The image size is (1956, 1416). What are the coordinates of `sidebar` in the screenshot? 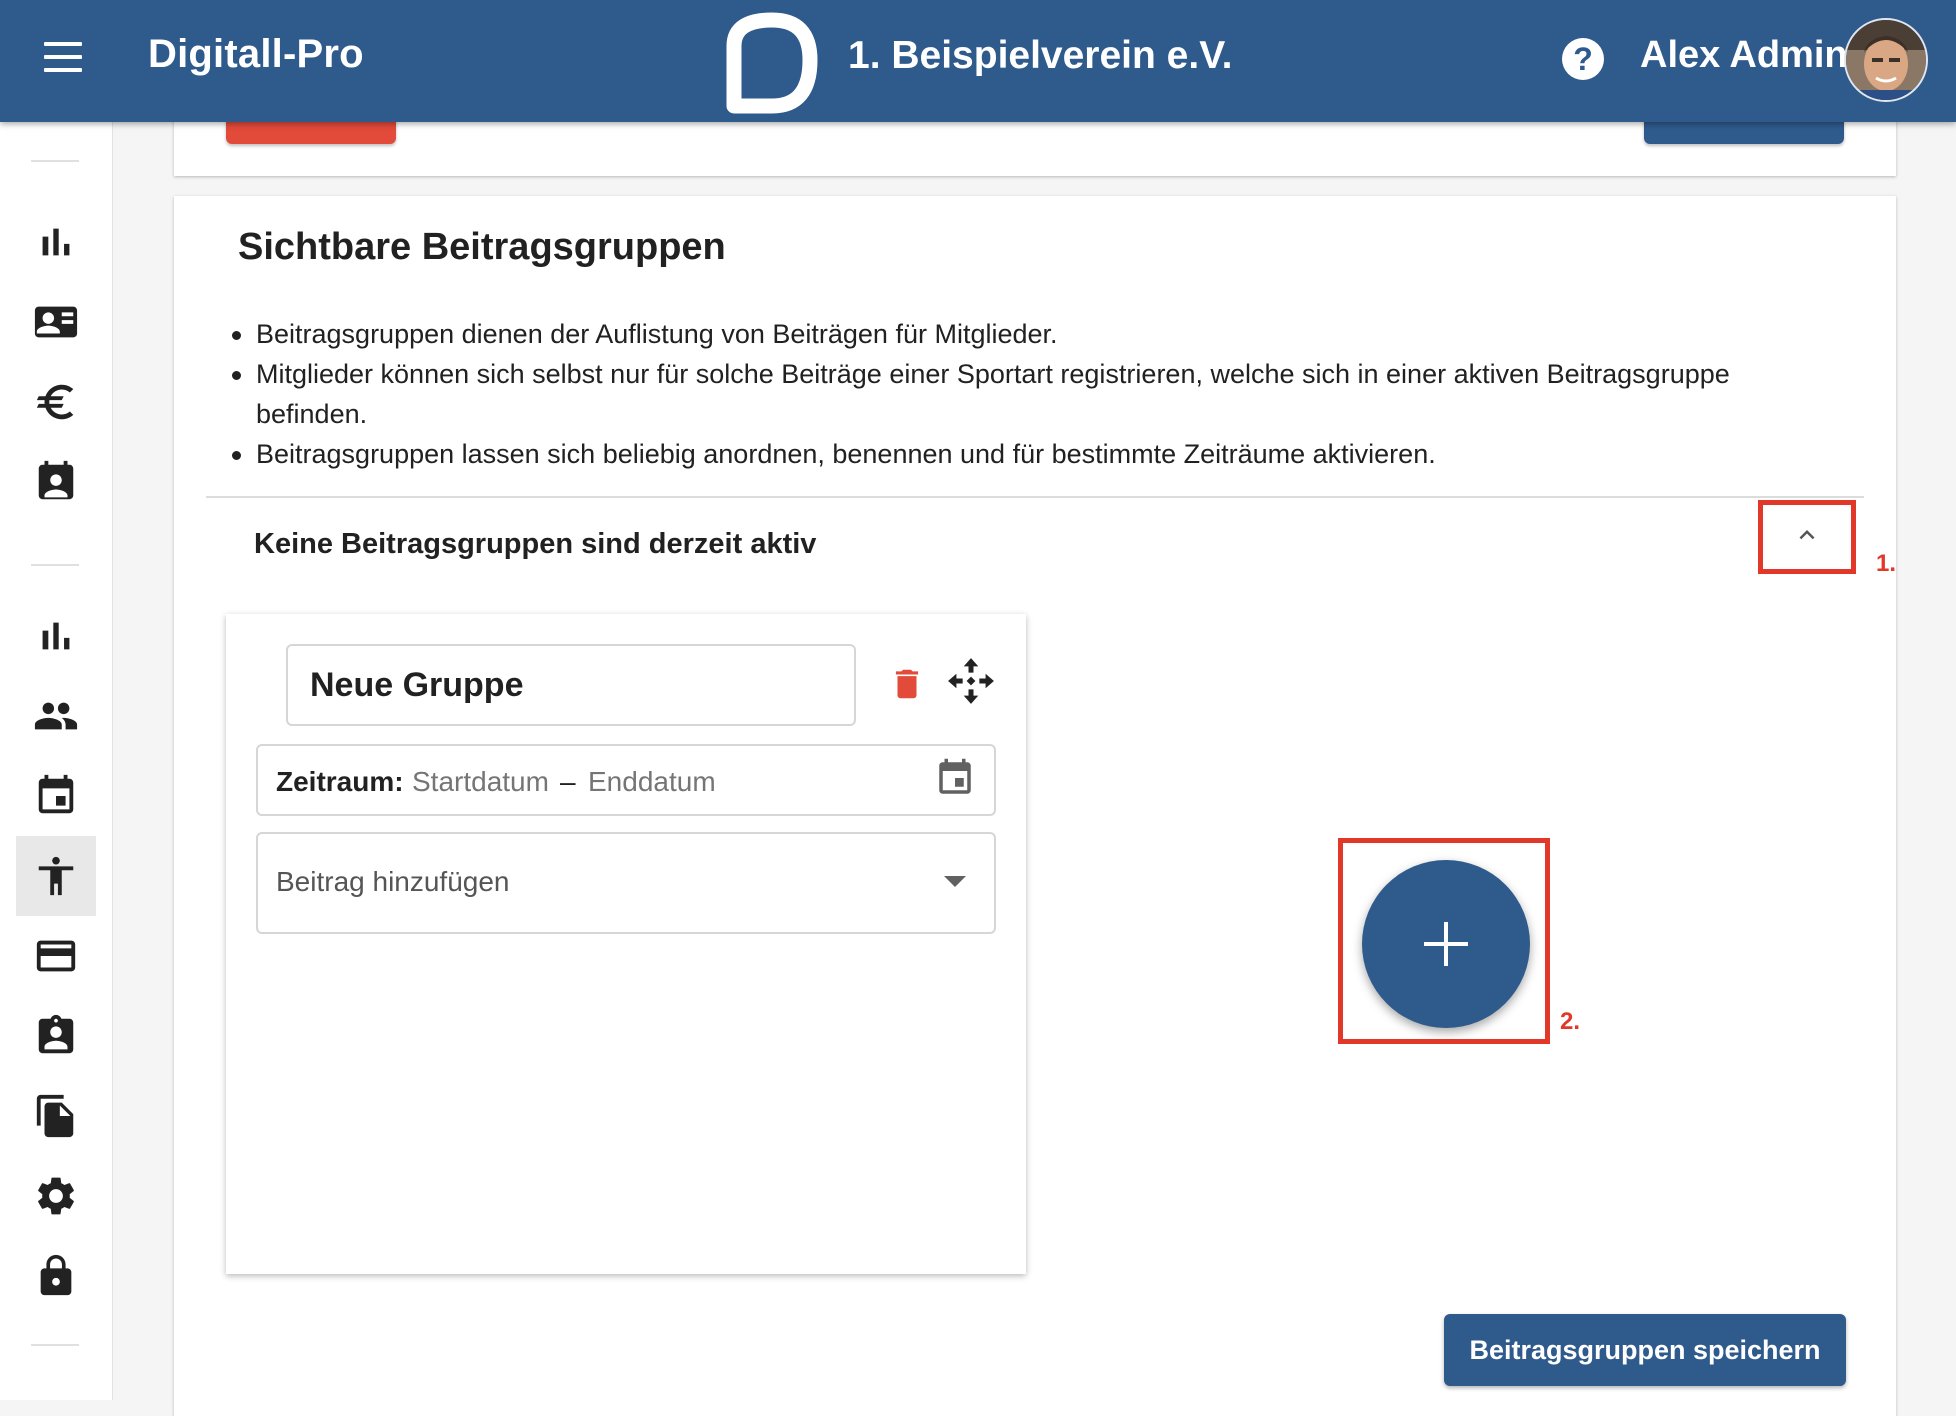 It's located at (56, 761).